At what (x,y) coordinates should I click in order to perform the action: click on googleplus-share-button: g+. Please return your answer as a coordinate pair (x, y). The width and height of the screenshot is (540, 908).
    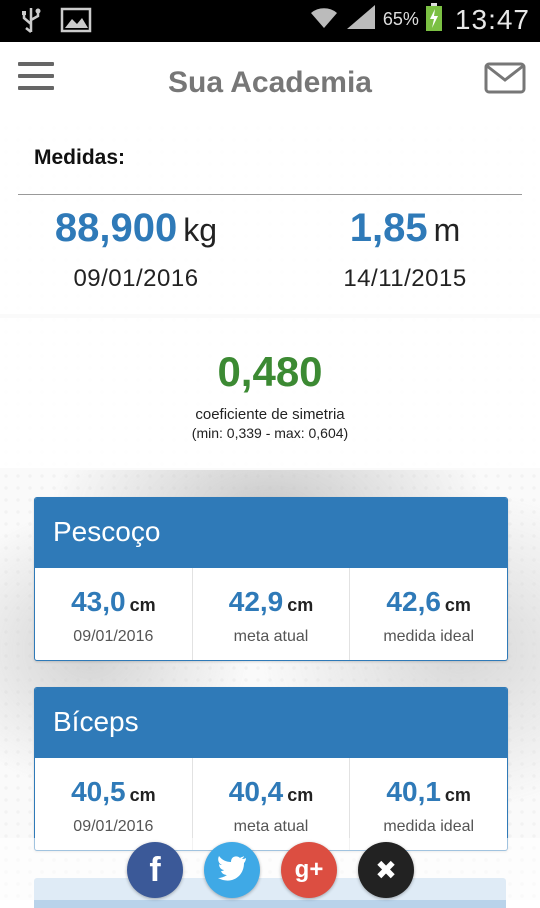
    Looking at the image, I should click on (309, 870).